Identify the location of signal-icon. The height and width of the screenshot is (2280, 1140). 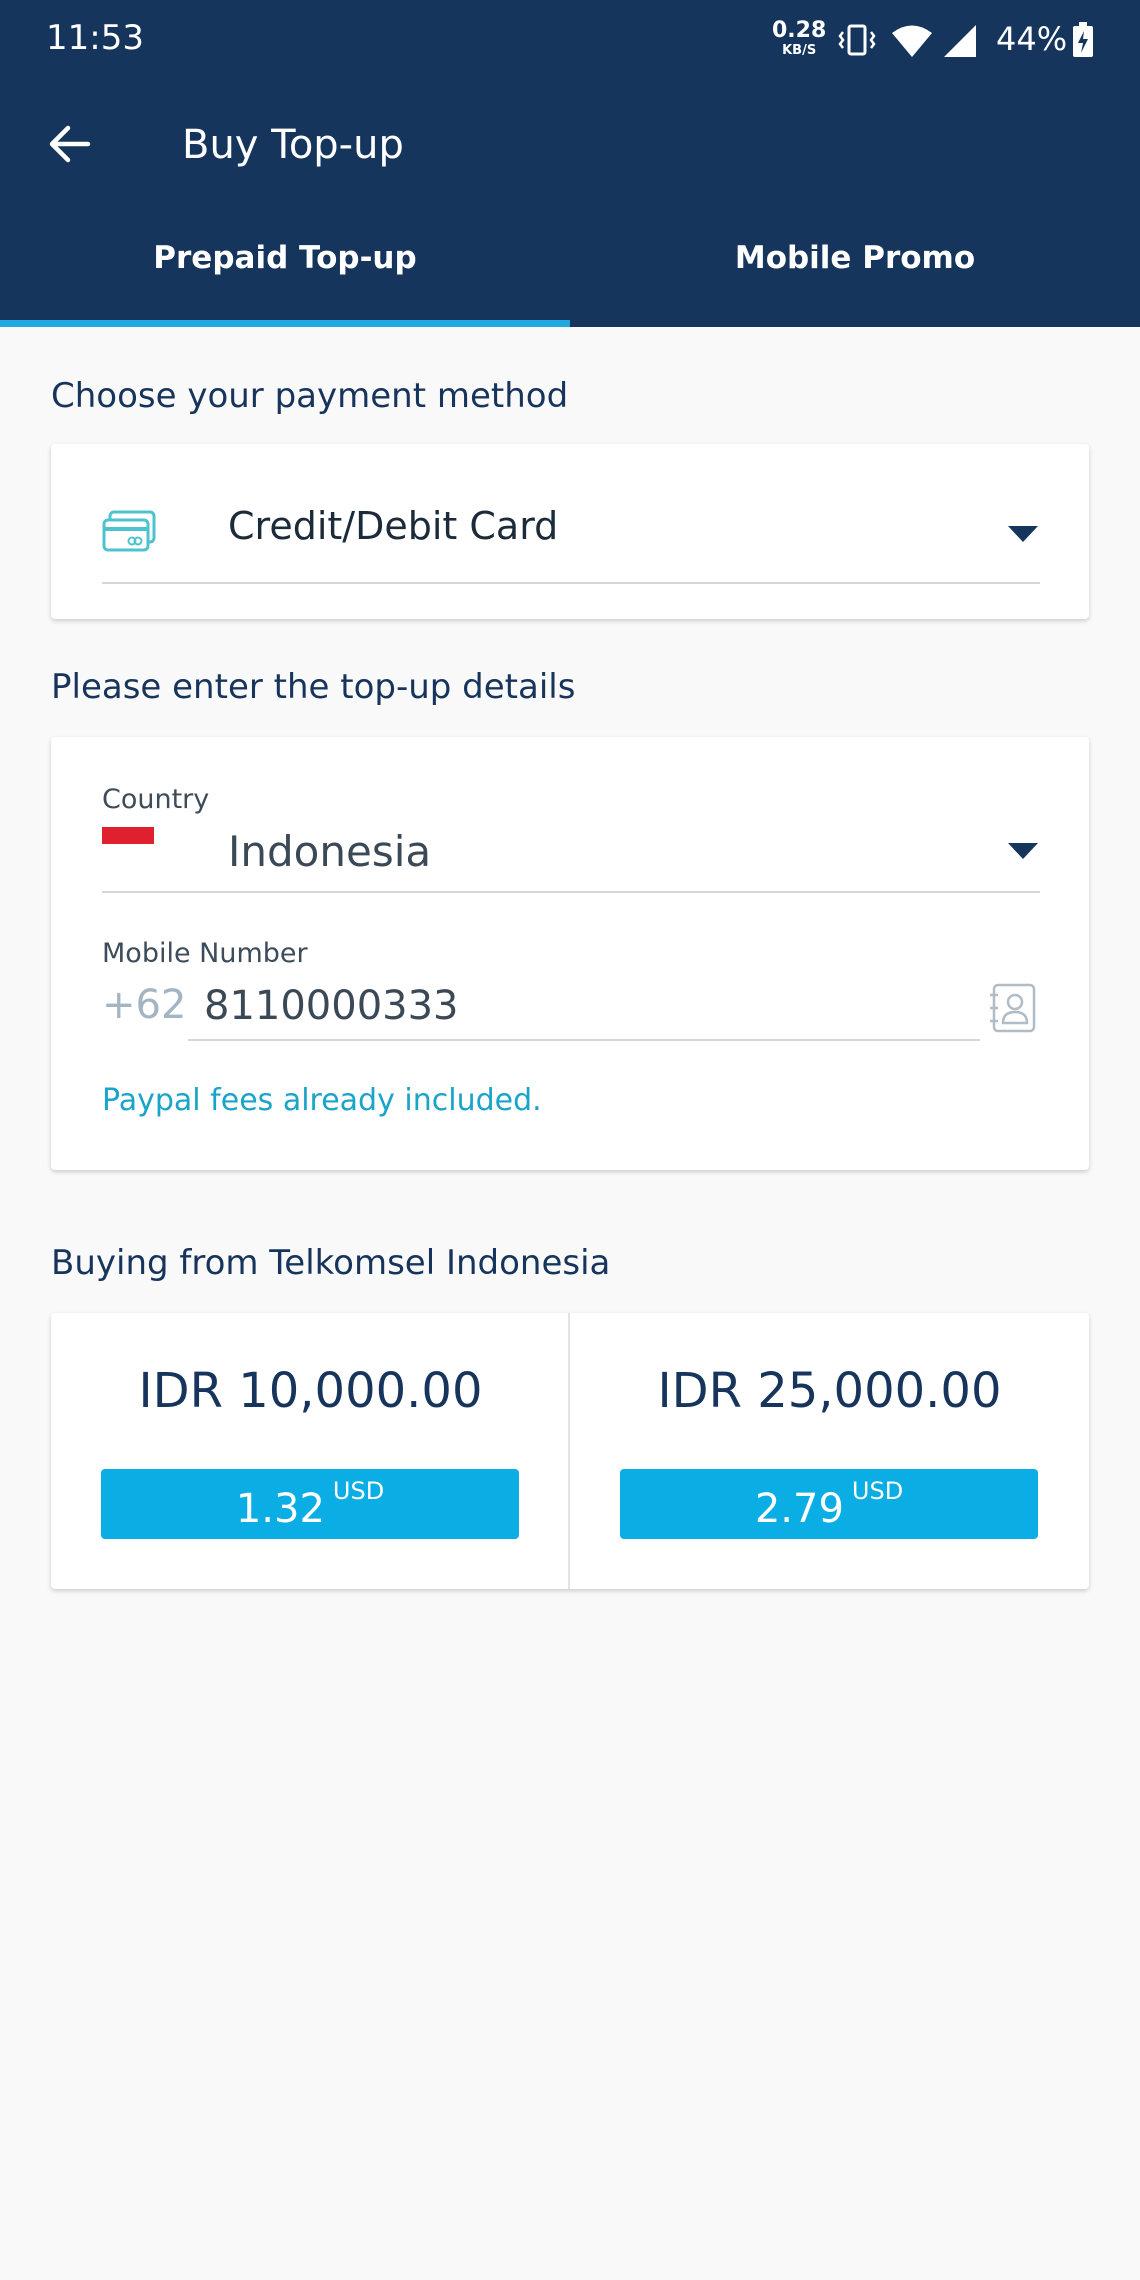
(960, 41).